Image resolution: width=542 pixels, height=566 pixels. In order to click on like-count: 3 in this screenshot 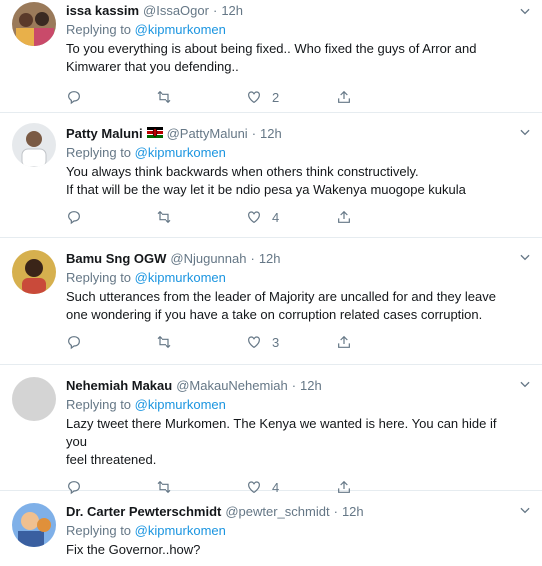, I will do `click(276, 342)`.